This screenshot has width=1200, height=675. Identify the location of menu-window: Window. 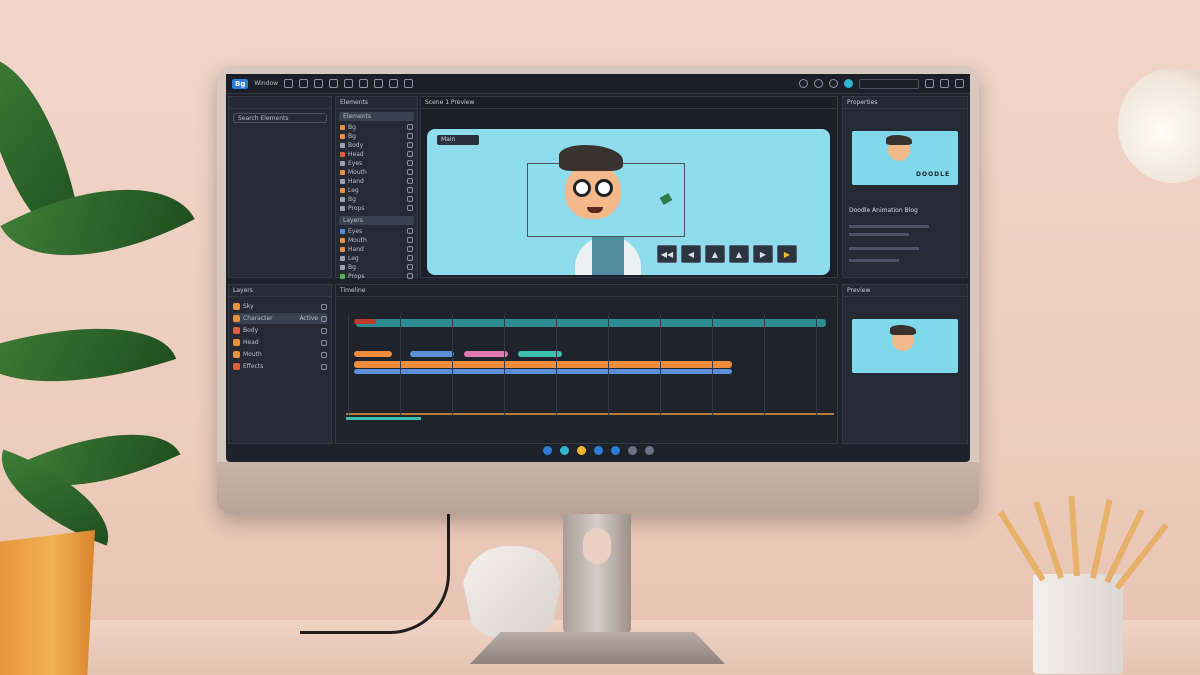
(266, 83).